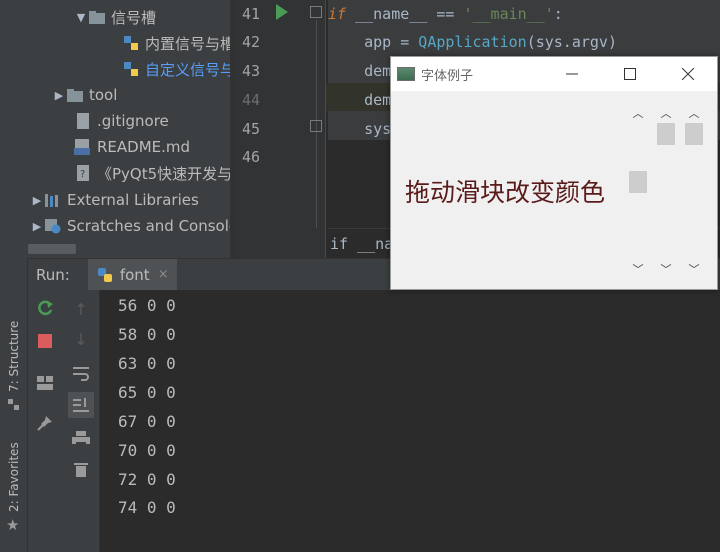 This screenshot has height=552, width=720. I want to click on horizontal-scrollbar, so click(52, 249).